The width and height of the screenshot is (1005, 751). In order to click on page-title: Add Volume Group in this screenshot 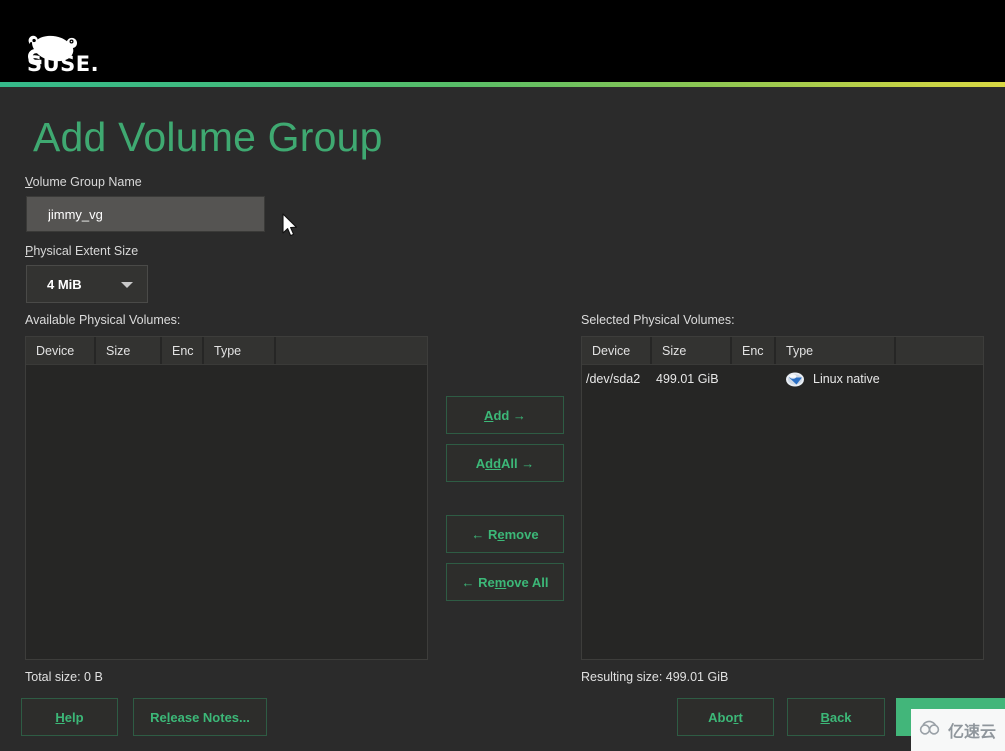, I will do `click(208, 137)`.